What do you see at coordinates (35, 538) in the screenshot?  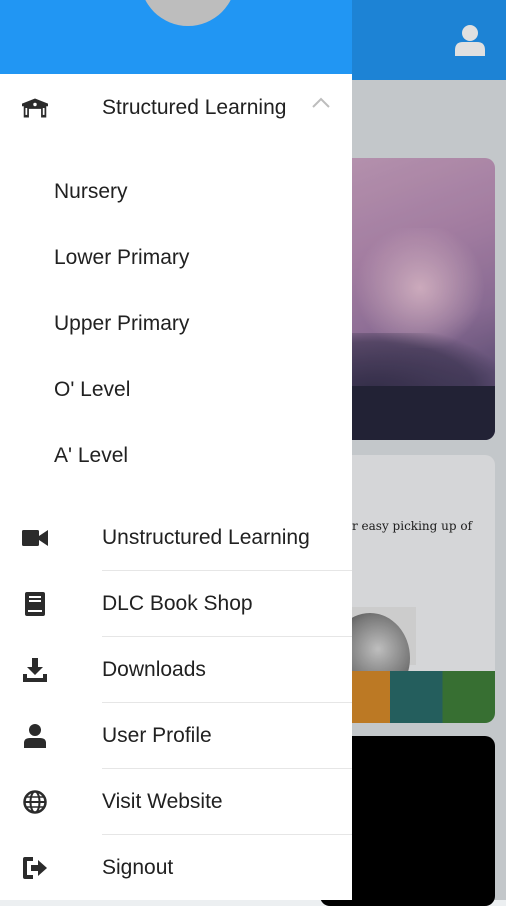 I see `video-camera-icon` at bounding box center [35, 538].